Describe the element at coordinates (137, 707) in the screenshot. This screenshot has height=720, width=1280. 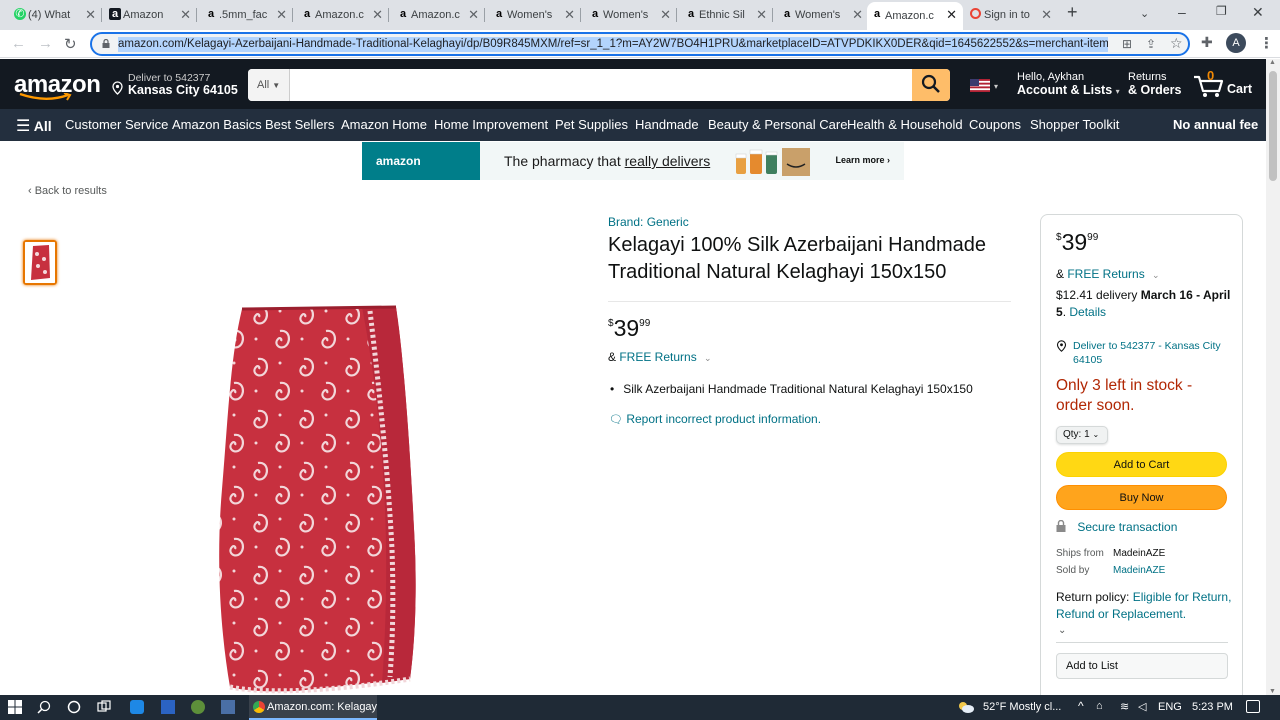
I see `zoom-app-icon` at that location.